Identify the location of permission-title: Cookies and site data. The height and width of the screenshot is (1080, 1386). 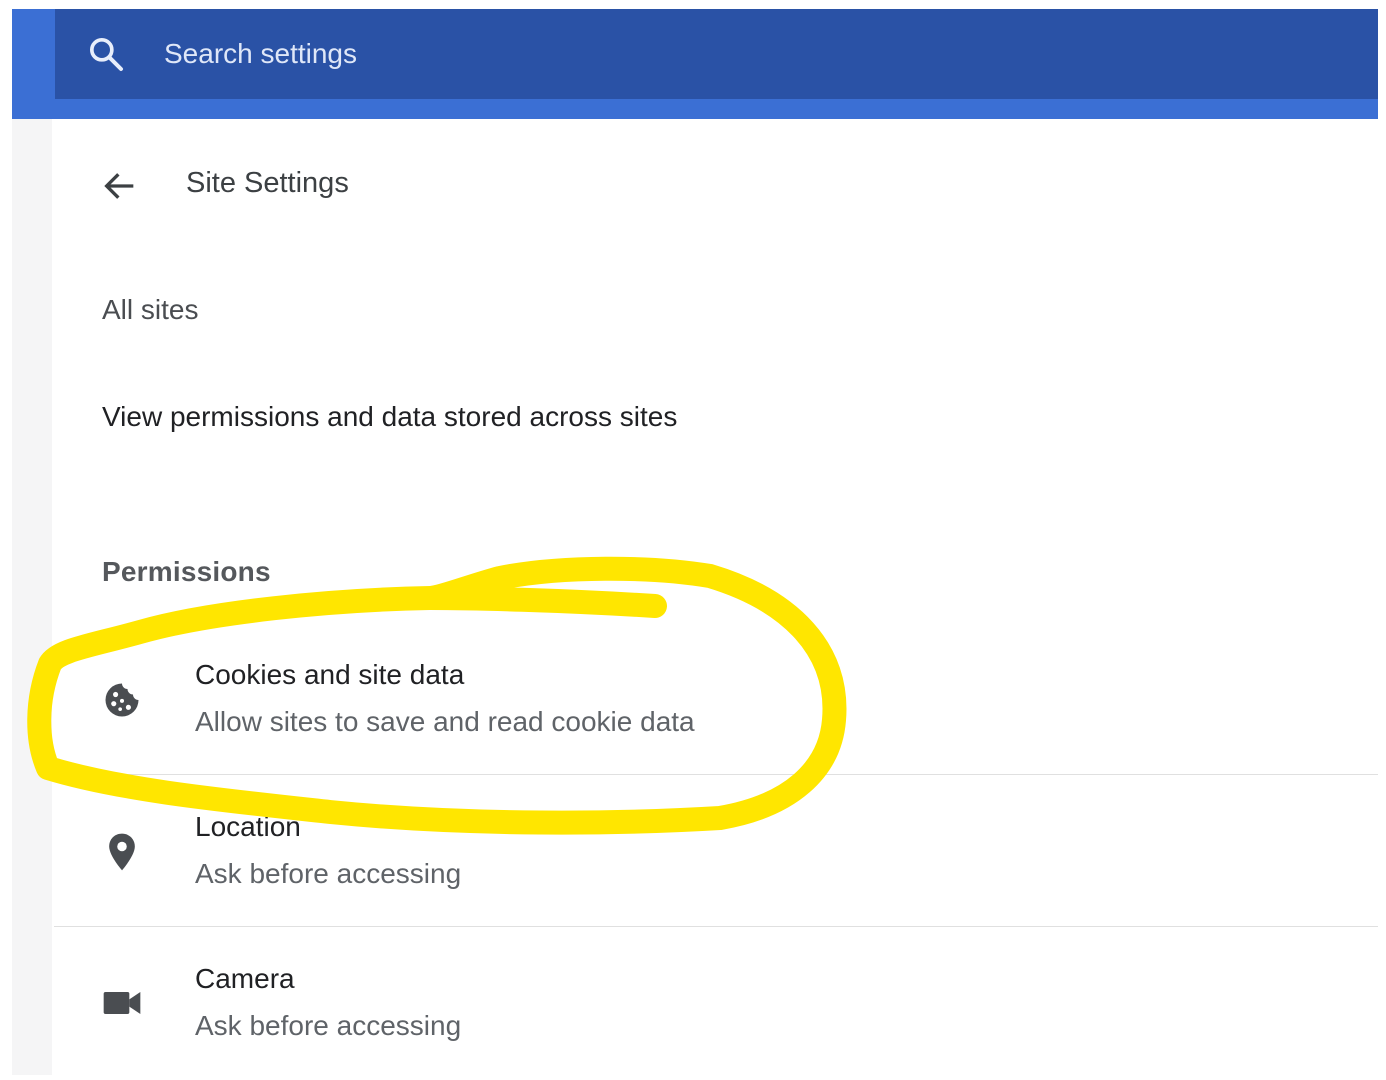
(330, 674).